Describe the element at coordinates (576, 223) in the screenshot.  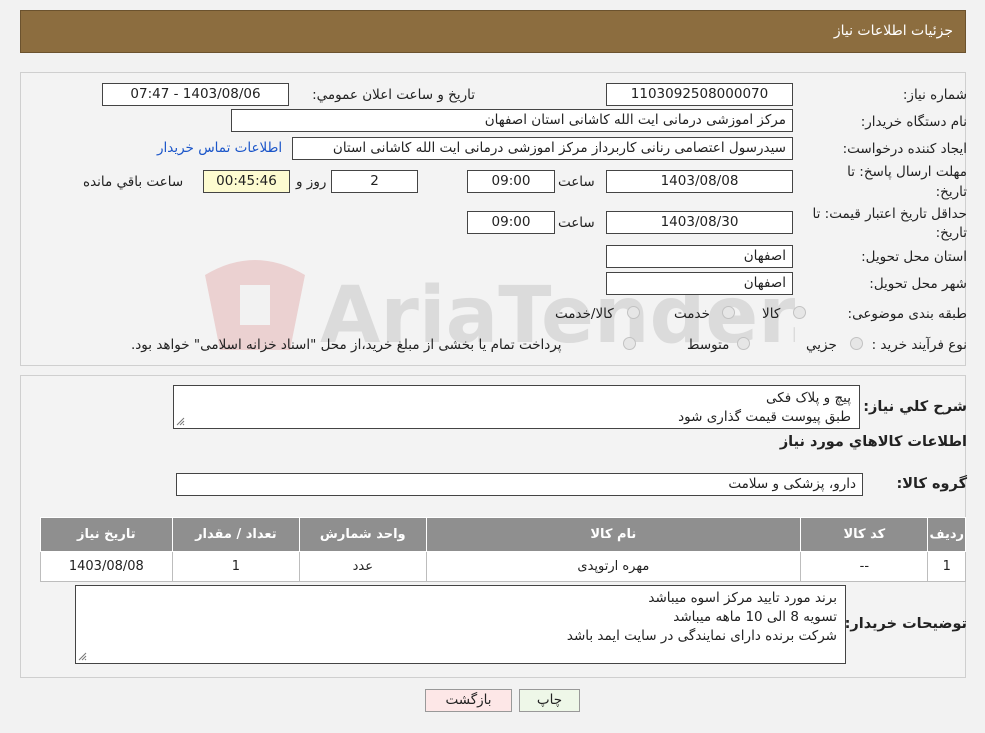
I see `price-time-label: ساعت` at that location.